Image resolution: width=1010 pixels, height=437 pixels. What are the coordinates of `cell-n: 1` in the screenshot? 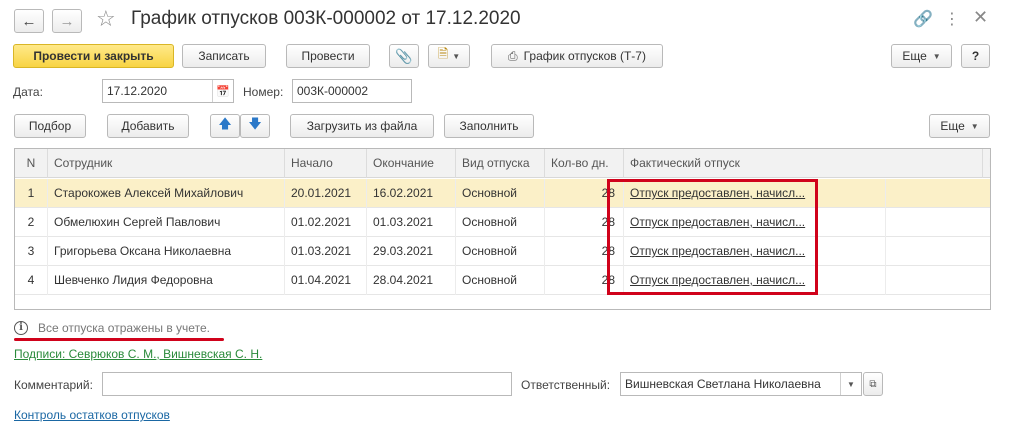 It's located at (31, 193).